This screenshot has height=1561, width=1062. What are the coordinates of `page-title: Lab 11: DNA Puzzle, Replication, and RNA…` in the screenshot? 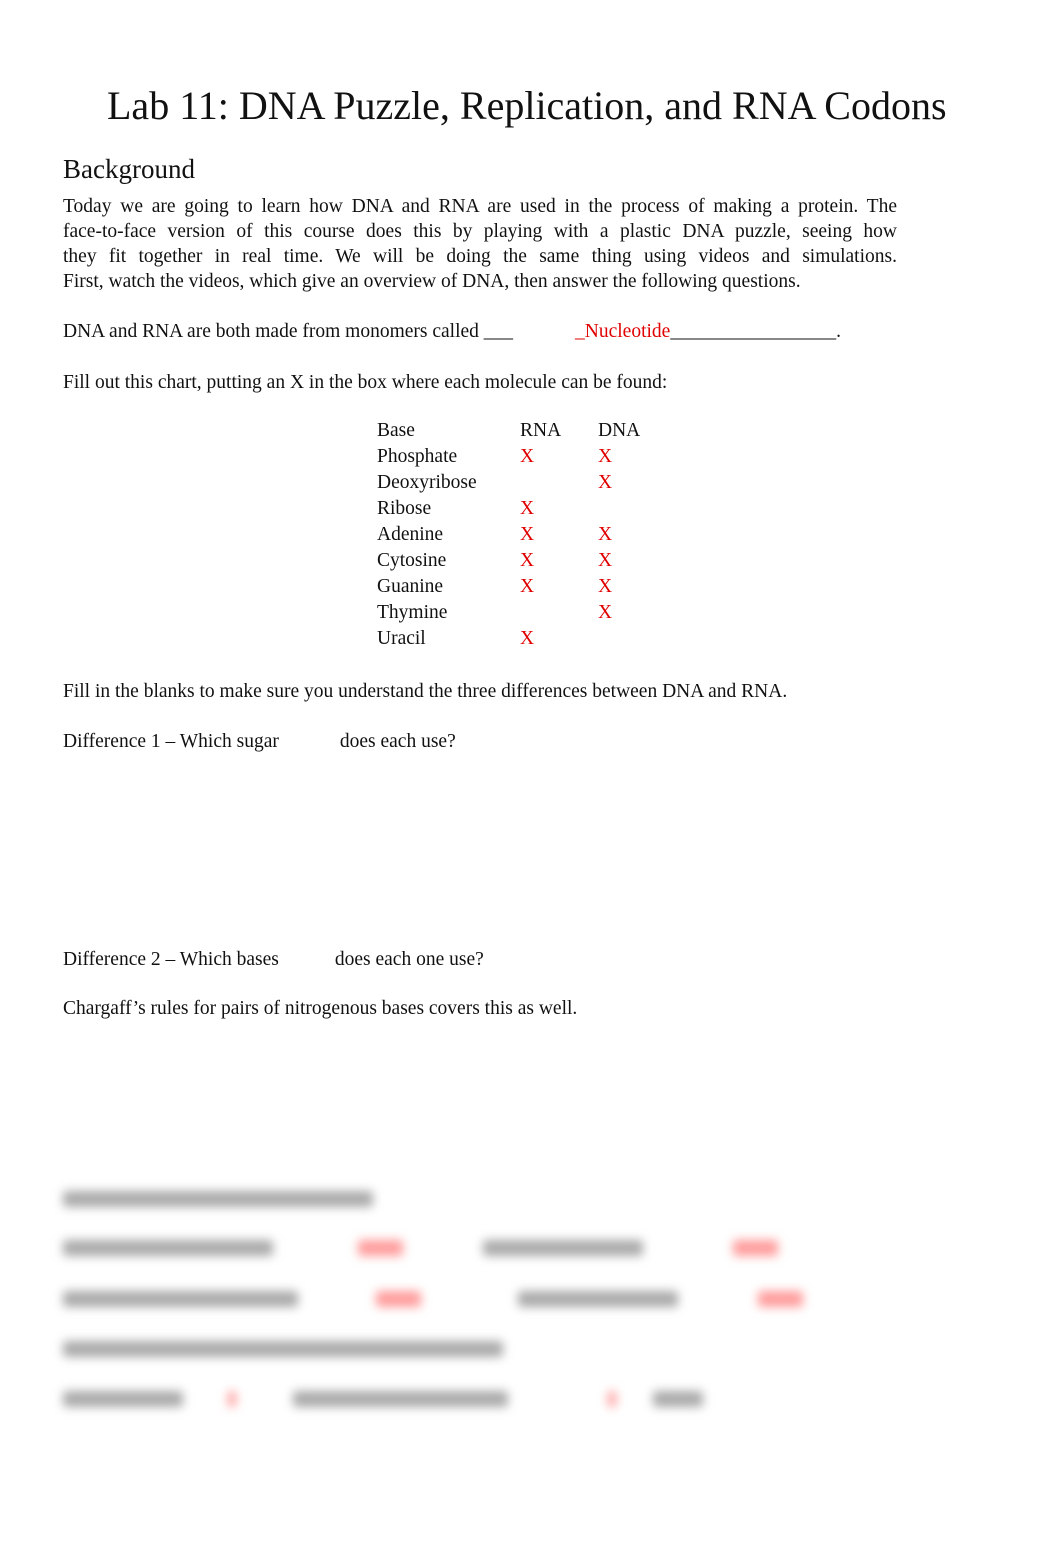 It's located at (527, 105).